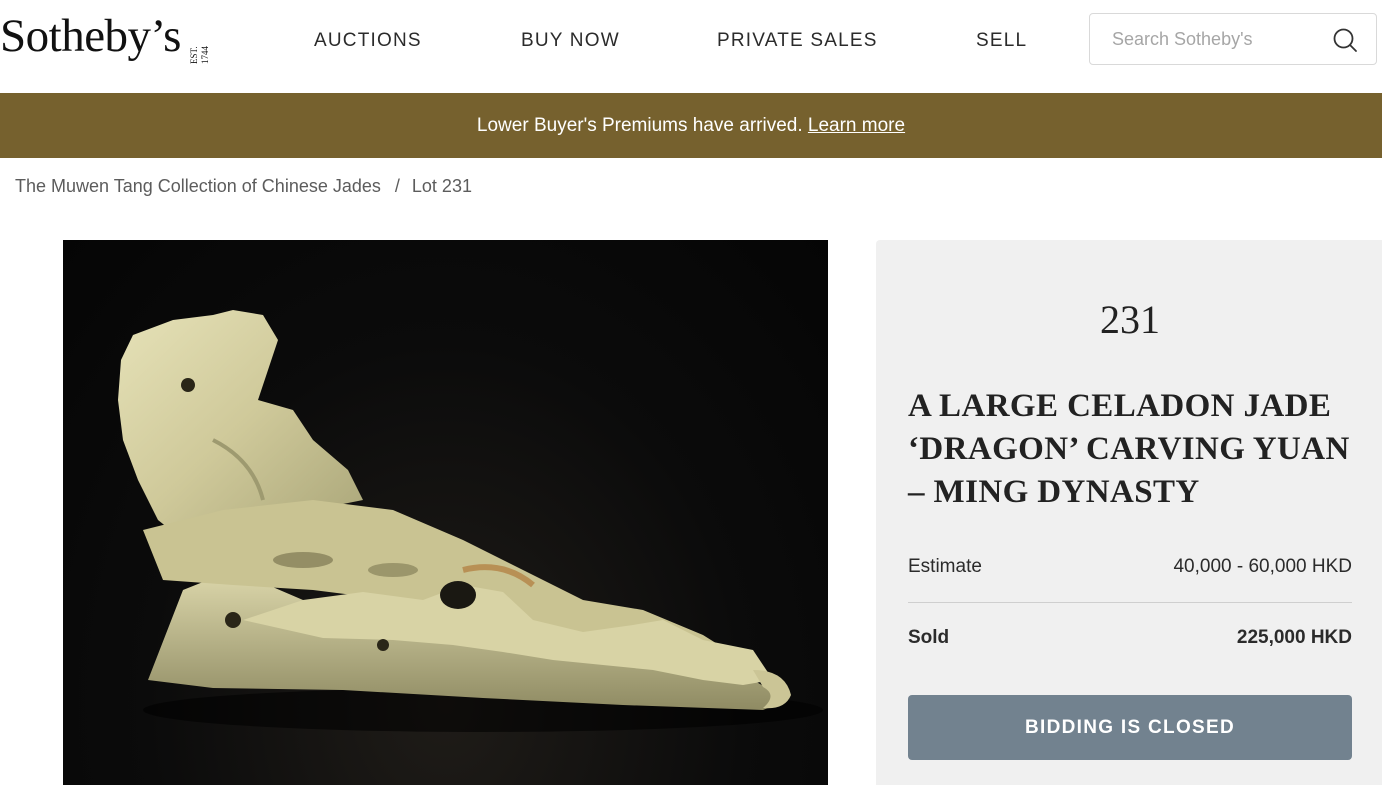 This screenshot has height=785, width=1382. What do you see at coordinates (368, 41) in the screenshot?
I see `nav-auctions: AUCTIONS` at bounding box center [368, 41].